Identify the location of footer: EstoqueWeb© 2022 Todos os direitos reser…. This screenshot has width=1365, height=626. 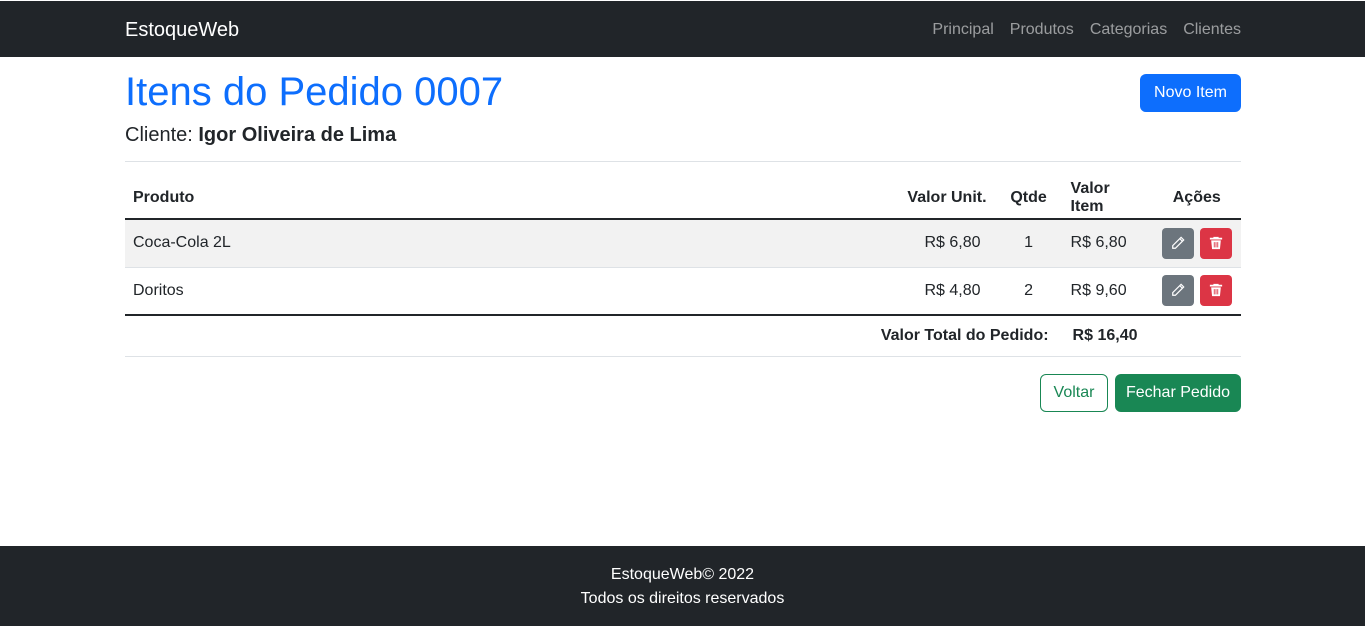
(682, 586).